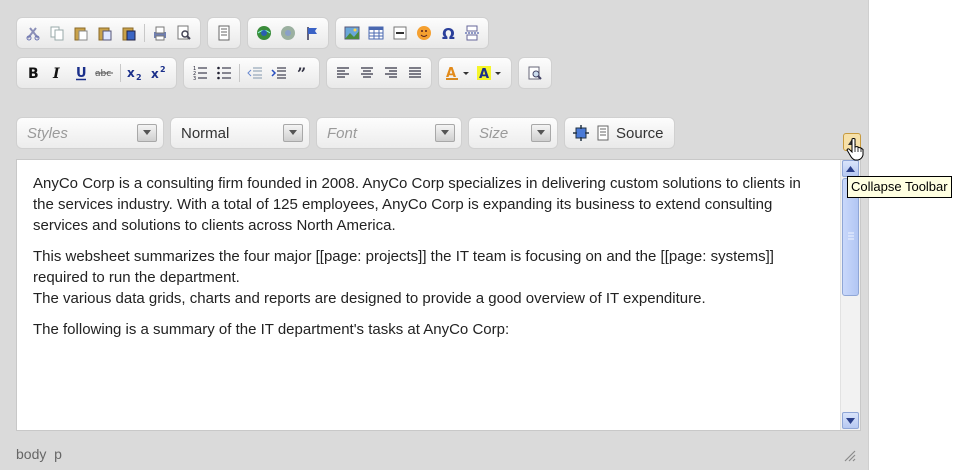 The image size is (978, 470). Describe the element at coordinates (855, 149) in the screenshot. I see `hand-cursor-icon` at that location.